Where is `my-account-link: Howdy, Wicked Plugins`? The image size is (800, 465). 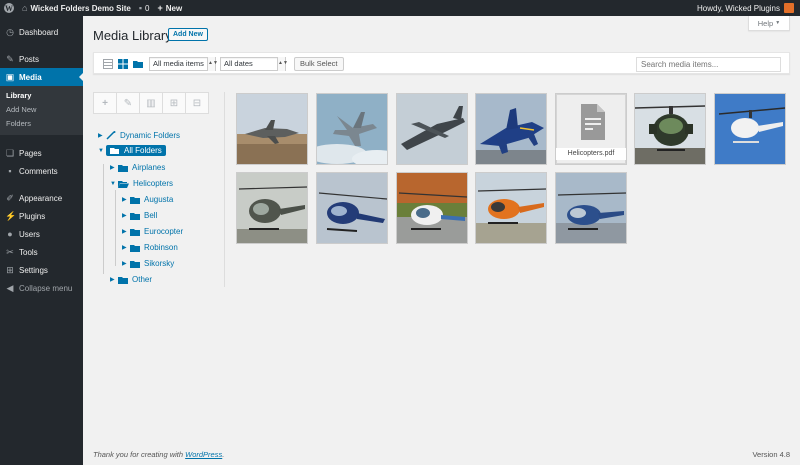
my-account-link: Howdy, Wicked Plugins is located at coordinates (748, 8).